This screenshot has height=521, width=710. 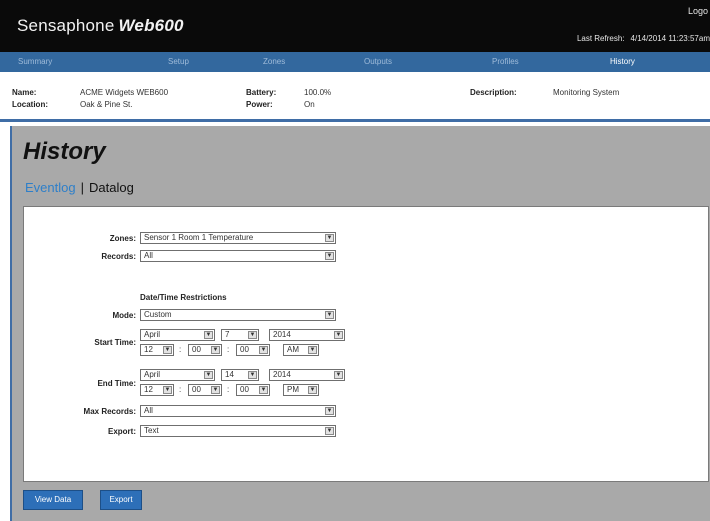 What do you see at coordinates (111, 187) in the screenshot?
I see `tab-datalog: Datalog` at bounding box center [111, 187].